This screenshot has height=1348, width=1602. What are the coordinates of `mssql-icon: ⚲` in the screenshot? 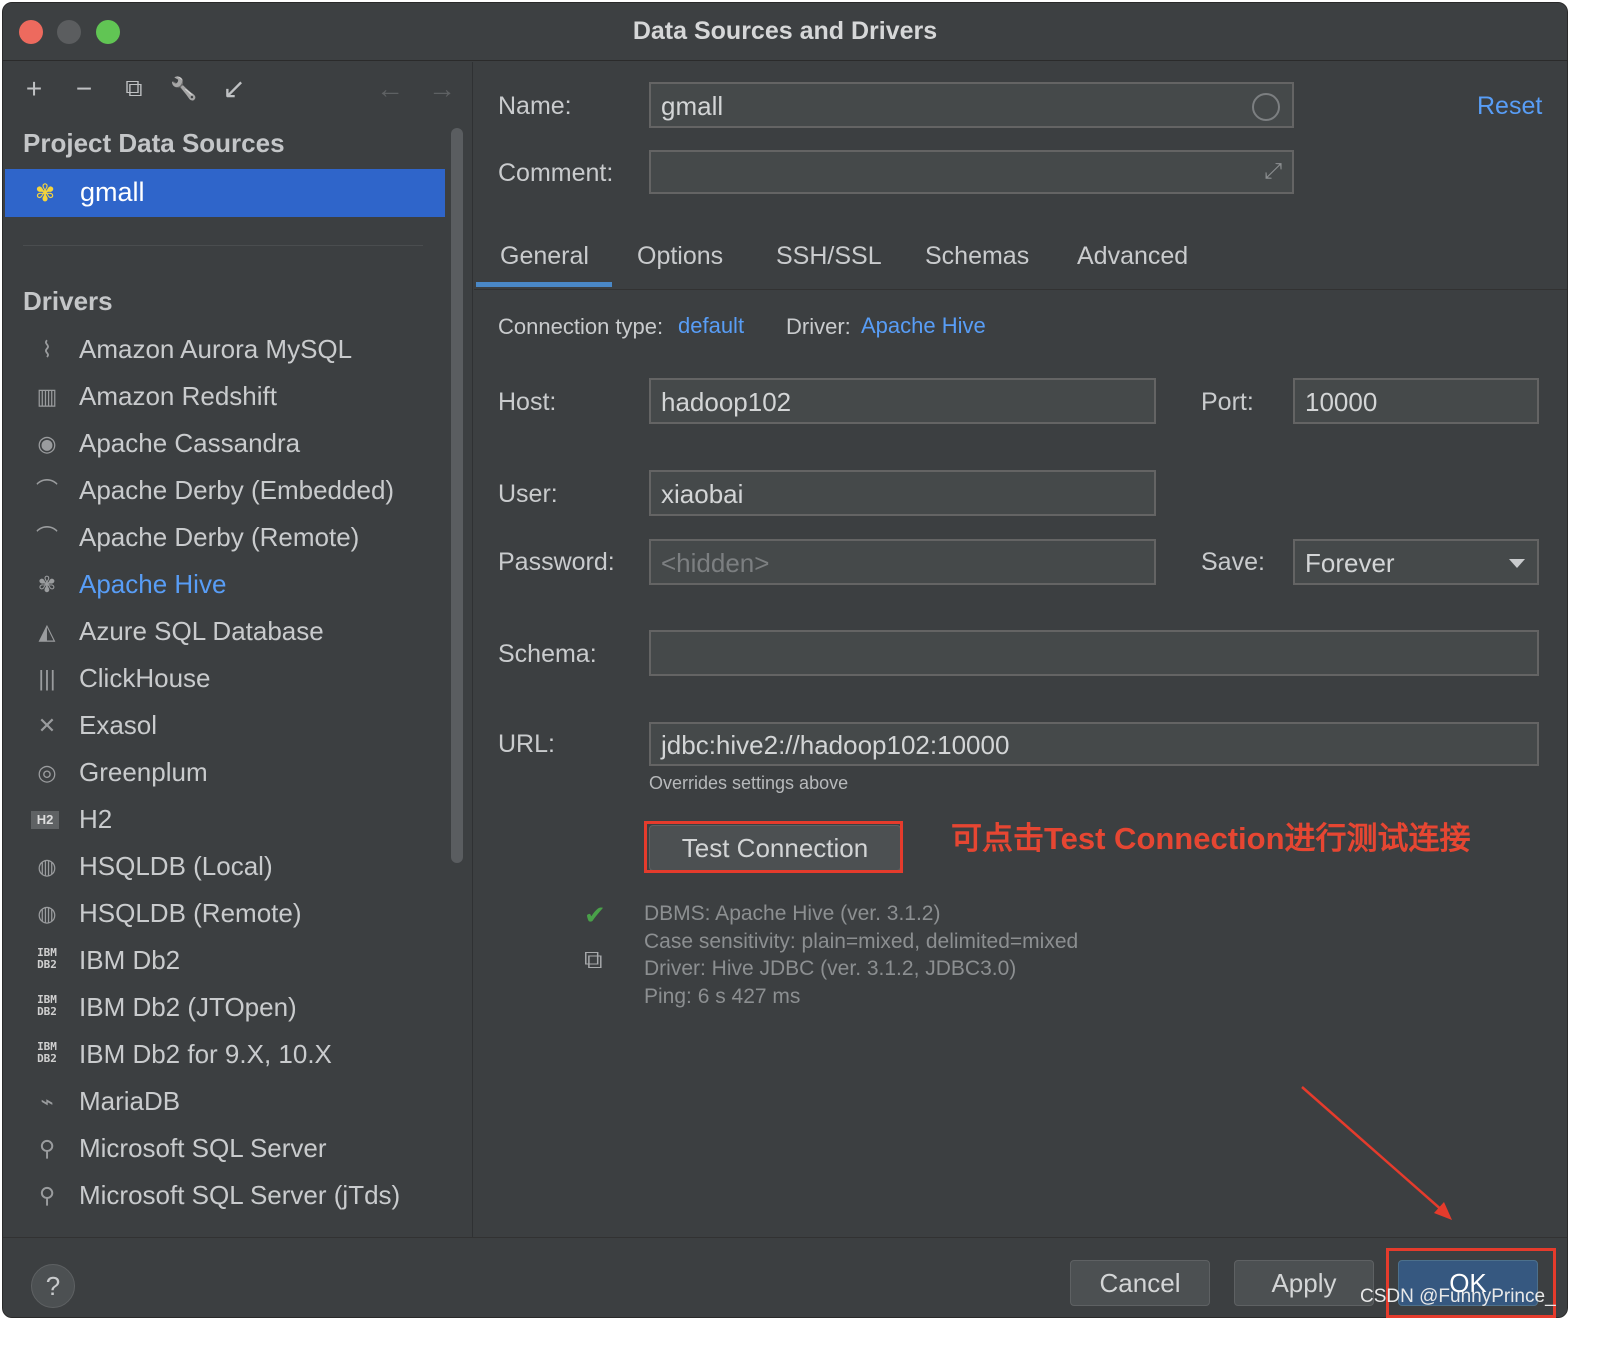 It's located at (47, 1148).